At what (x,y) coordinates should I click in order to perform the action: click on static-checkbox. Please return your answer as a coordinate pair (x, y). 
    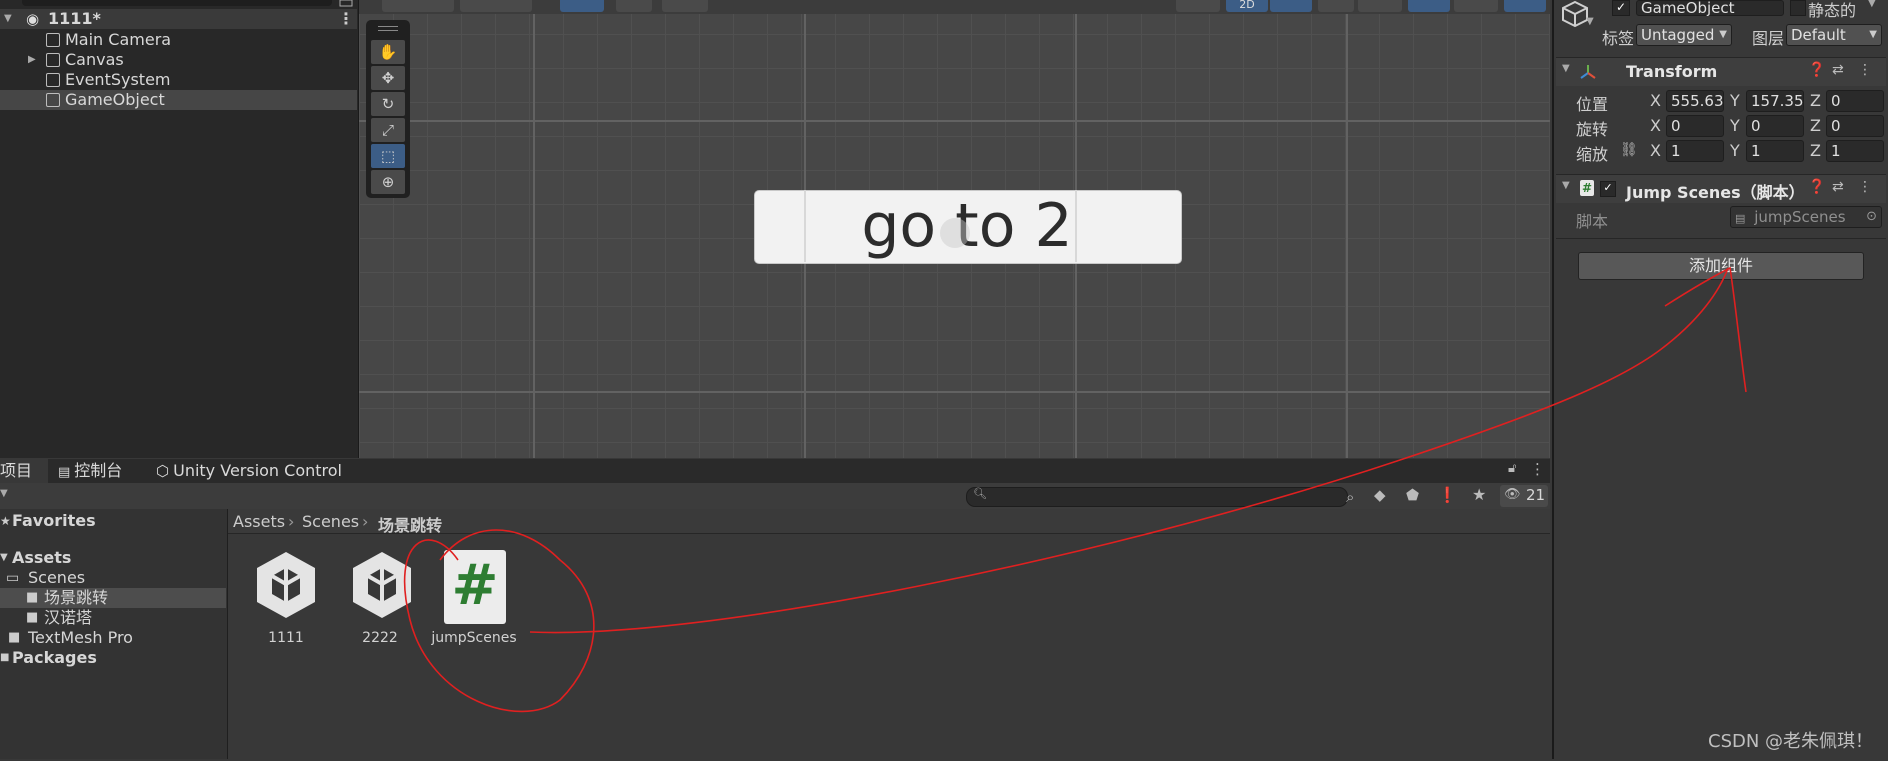
    Looking at the image, I should click on (1798, 8).